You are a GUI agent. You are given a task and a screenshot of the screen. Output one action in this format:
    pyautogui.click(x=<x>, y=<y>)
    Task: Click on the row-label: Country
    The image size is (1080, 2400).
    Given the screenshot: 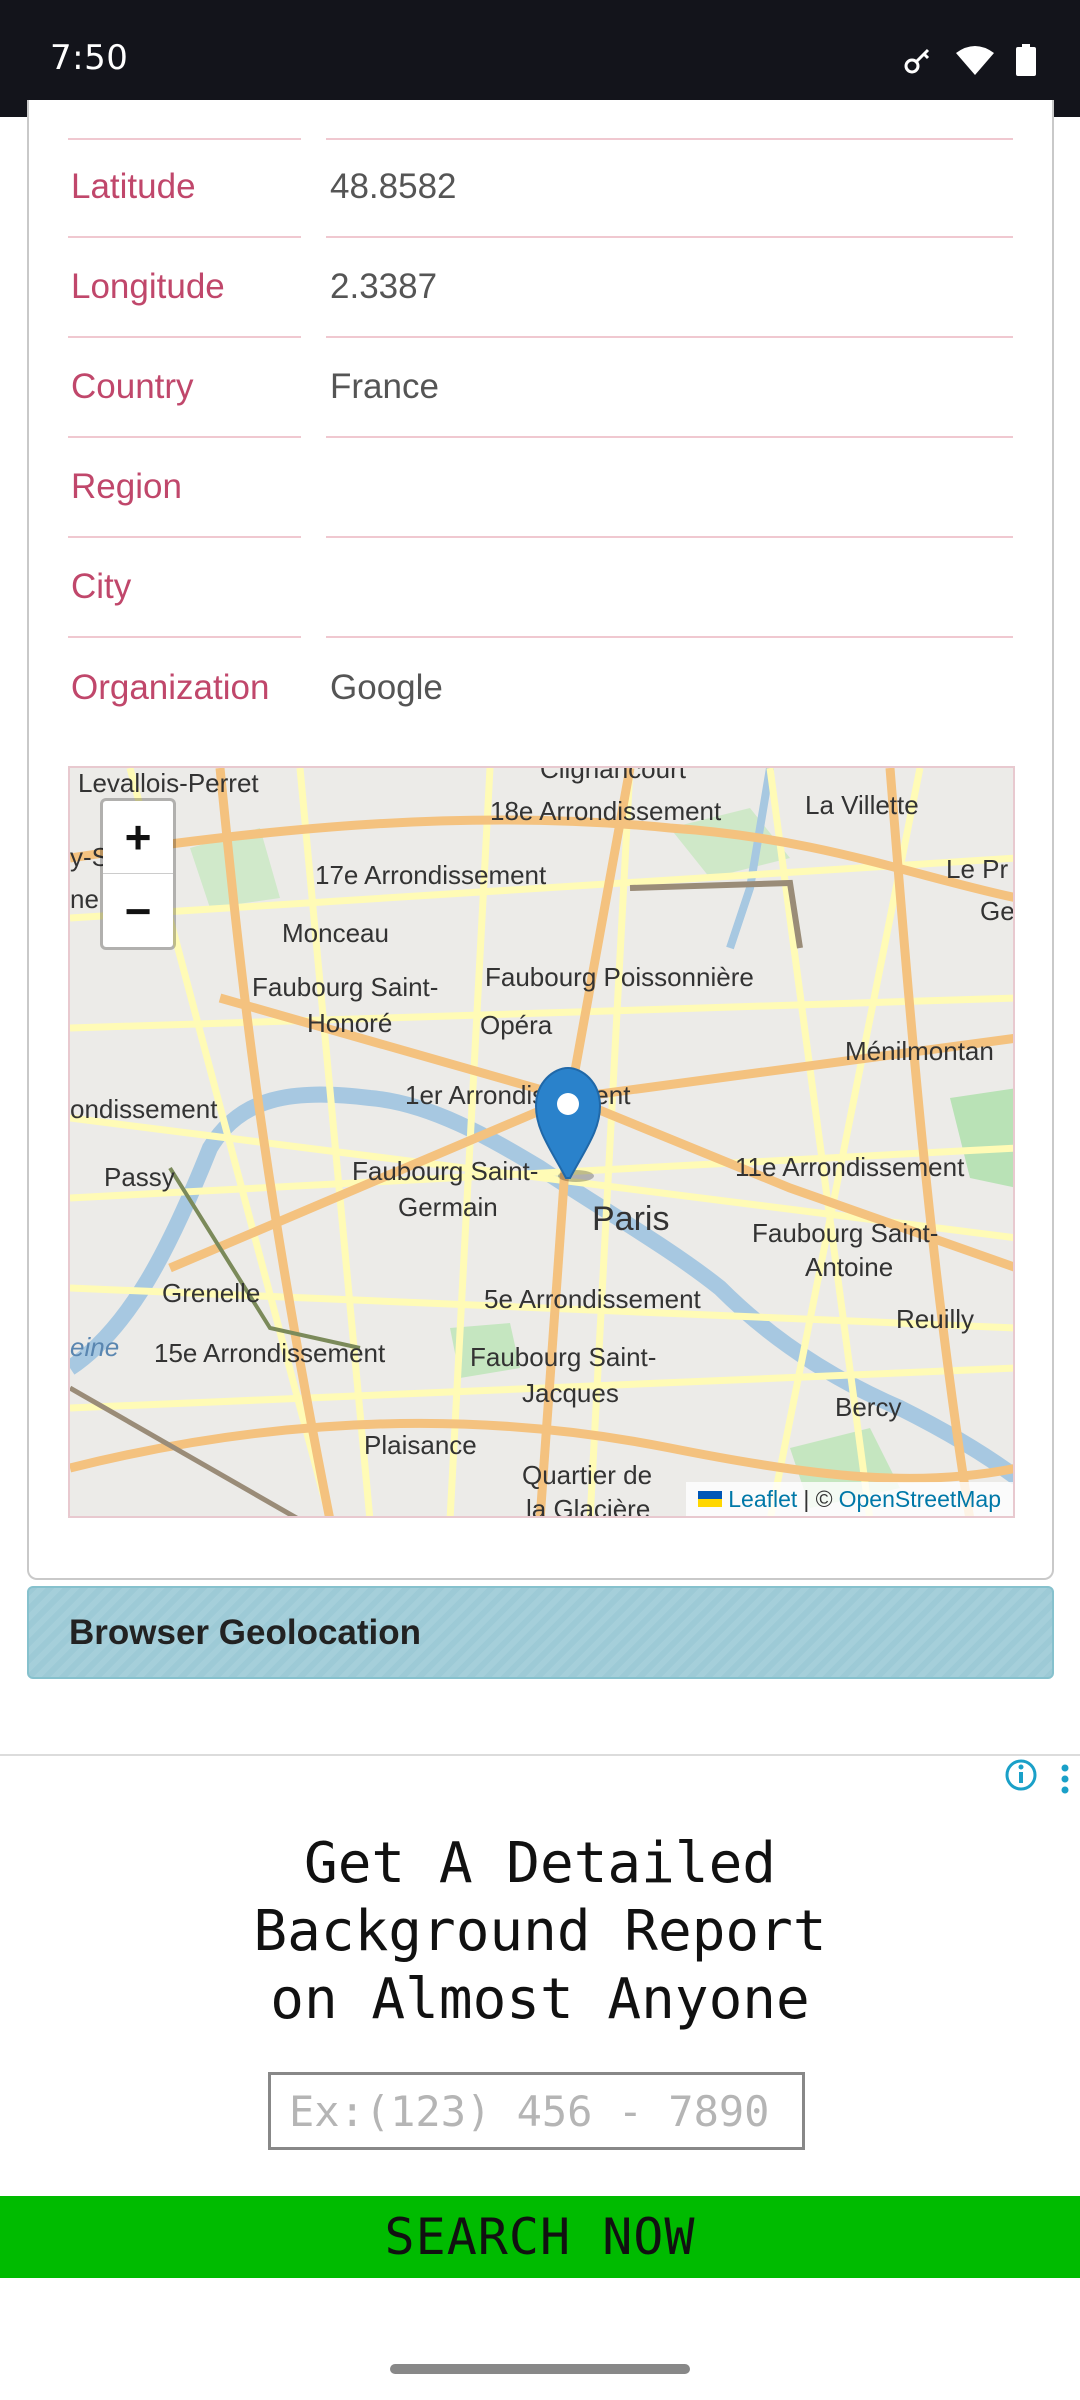 What is the action you would take?
    pyautogui.click(x=184, y=388)
    